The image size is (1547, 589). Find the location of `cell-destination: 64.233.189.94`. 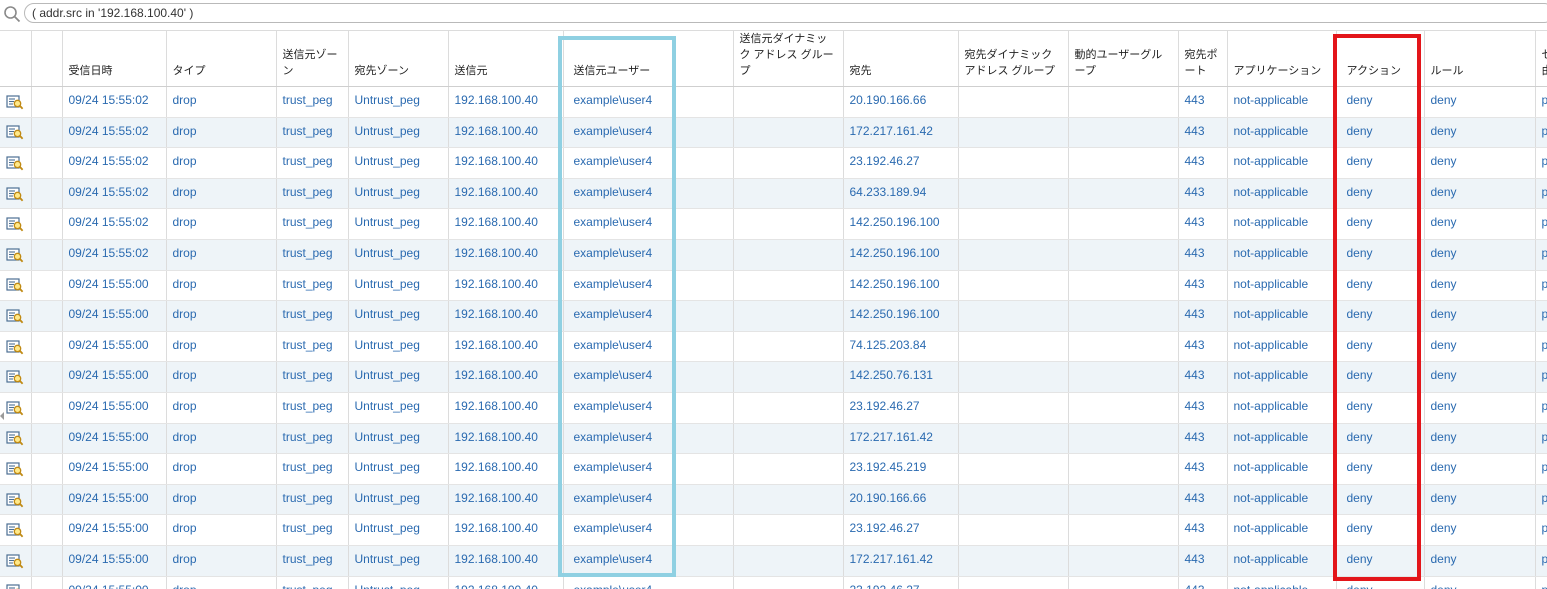

cell-destination: 64.233.189.94 is located at coordinates (901, 194).